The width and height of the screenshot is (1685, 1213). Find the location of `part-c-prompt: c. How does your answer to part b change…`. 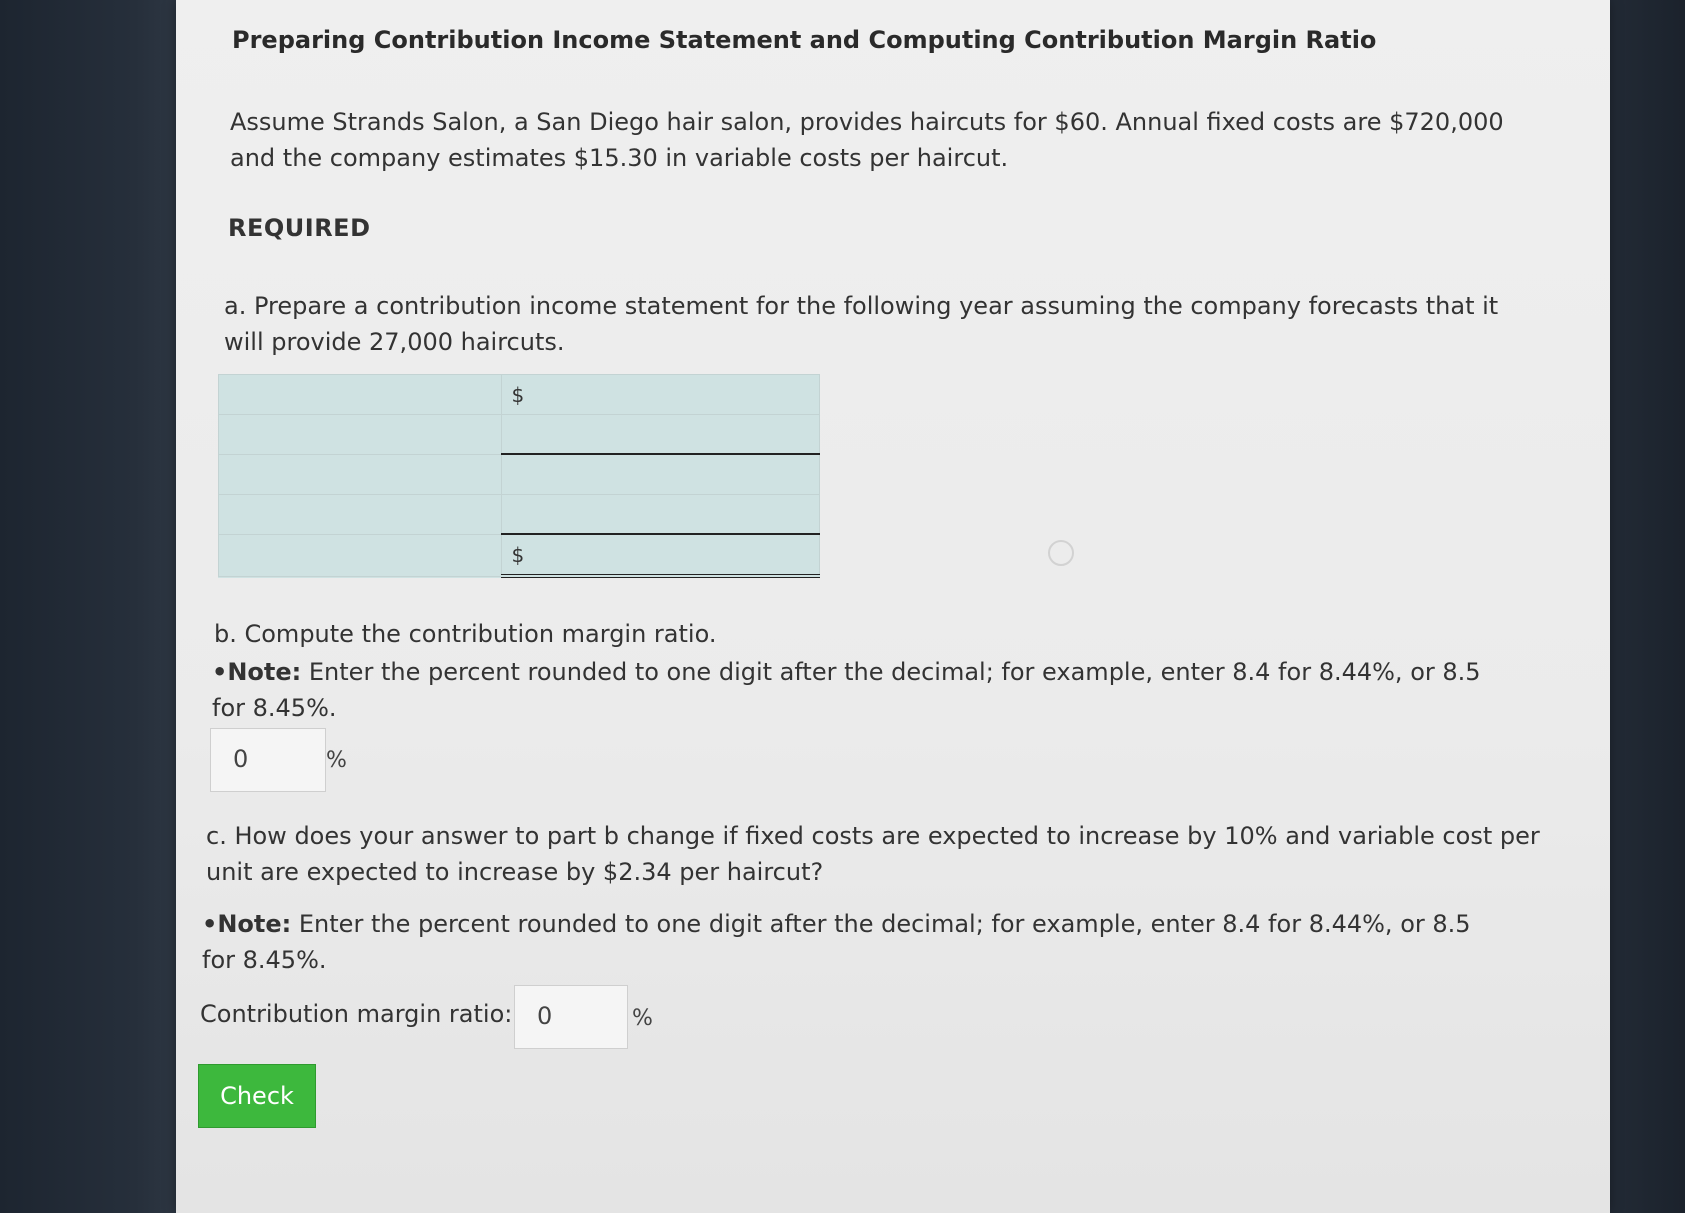

part-c-prompt: c. How does your answer to part b change… is located at coordinates (873, 854).